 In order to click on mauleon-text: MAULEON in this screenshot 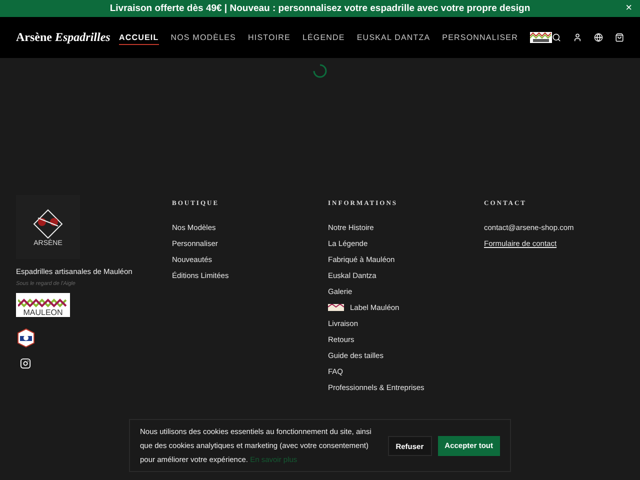, I will do `click(43, 312)`.